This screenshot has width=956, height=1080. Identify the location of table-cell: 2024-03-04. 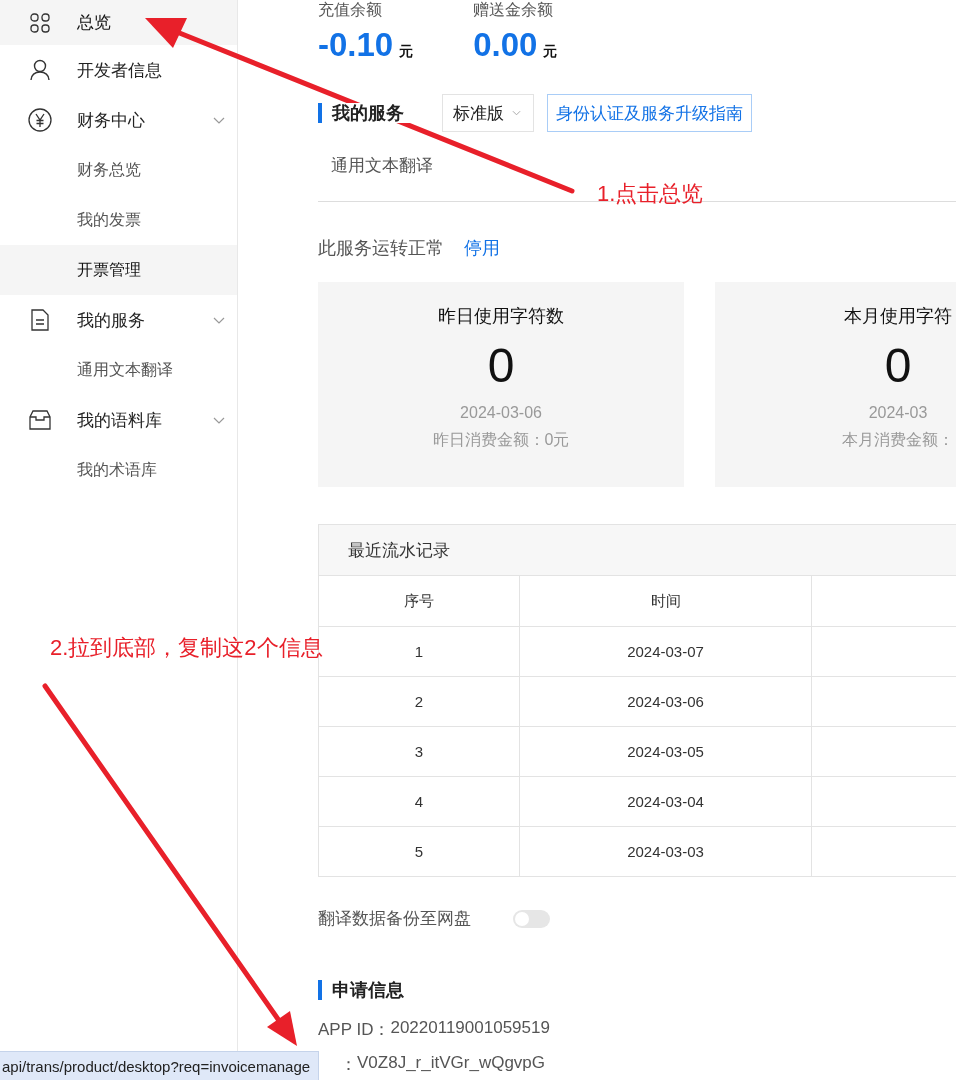
(666, 801).